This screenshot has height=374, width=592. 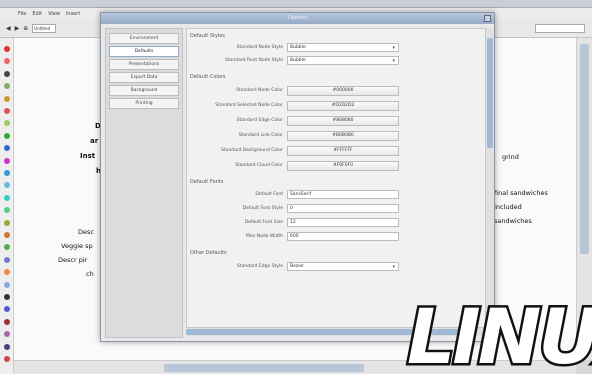 I want to click on logo-text: LINUX, so click(x=498, y=337).